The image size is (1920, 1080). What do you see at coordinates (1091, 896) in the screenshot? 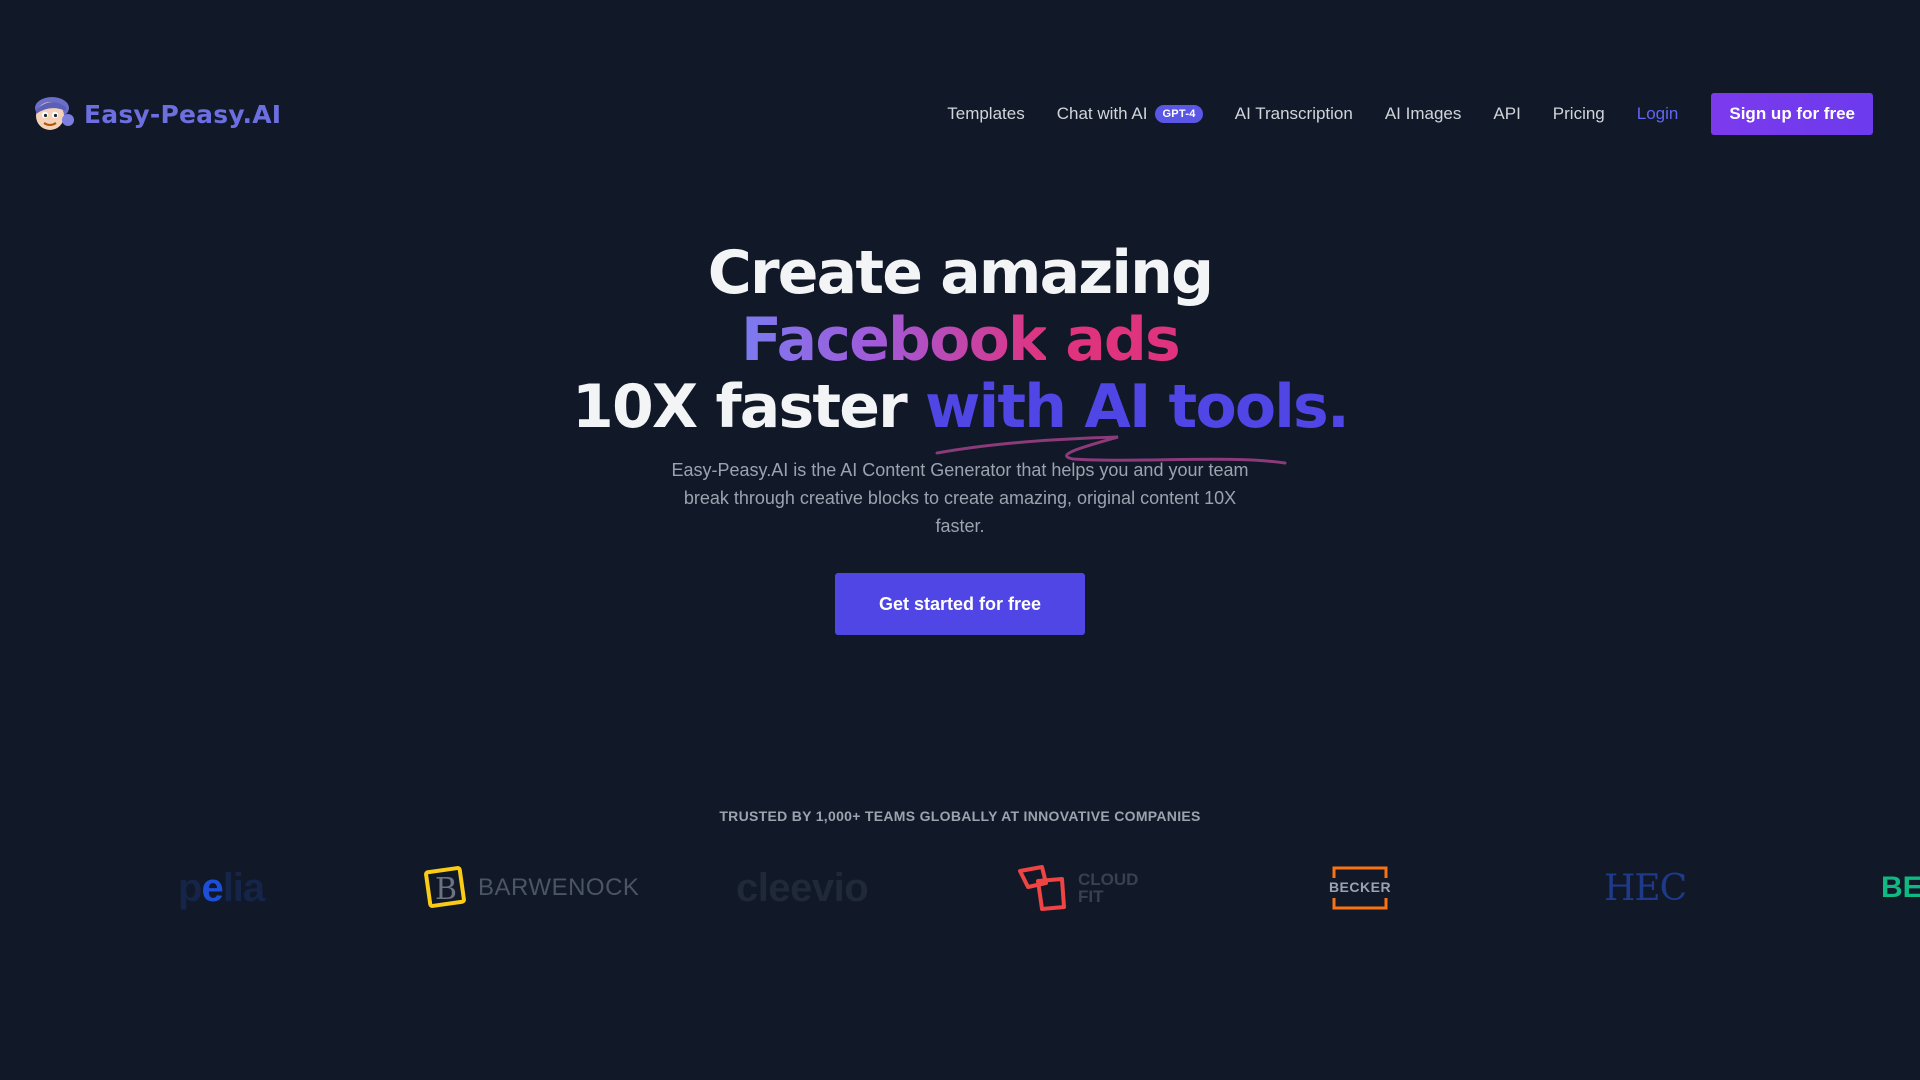
I see `cloudfit-logo-fit: FIT` at bounding box center [1091, 896].